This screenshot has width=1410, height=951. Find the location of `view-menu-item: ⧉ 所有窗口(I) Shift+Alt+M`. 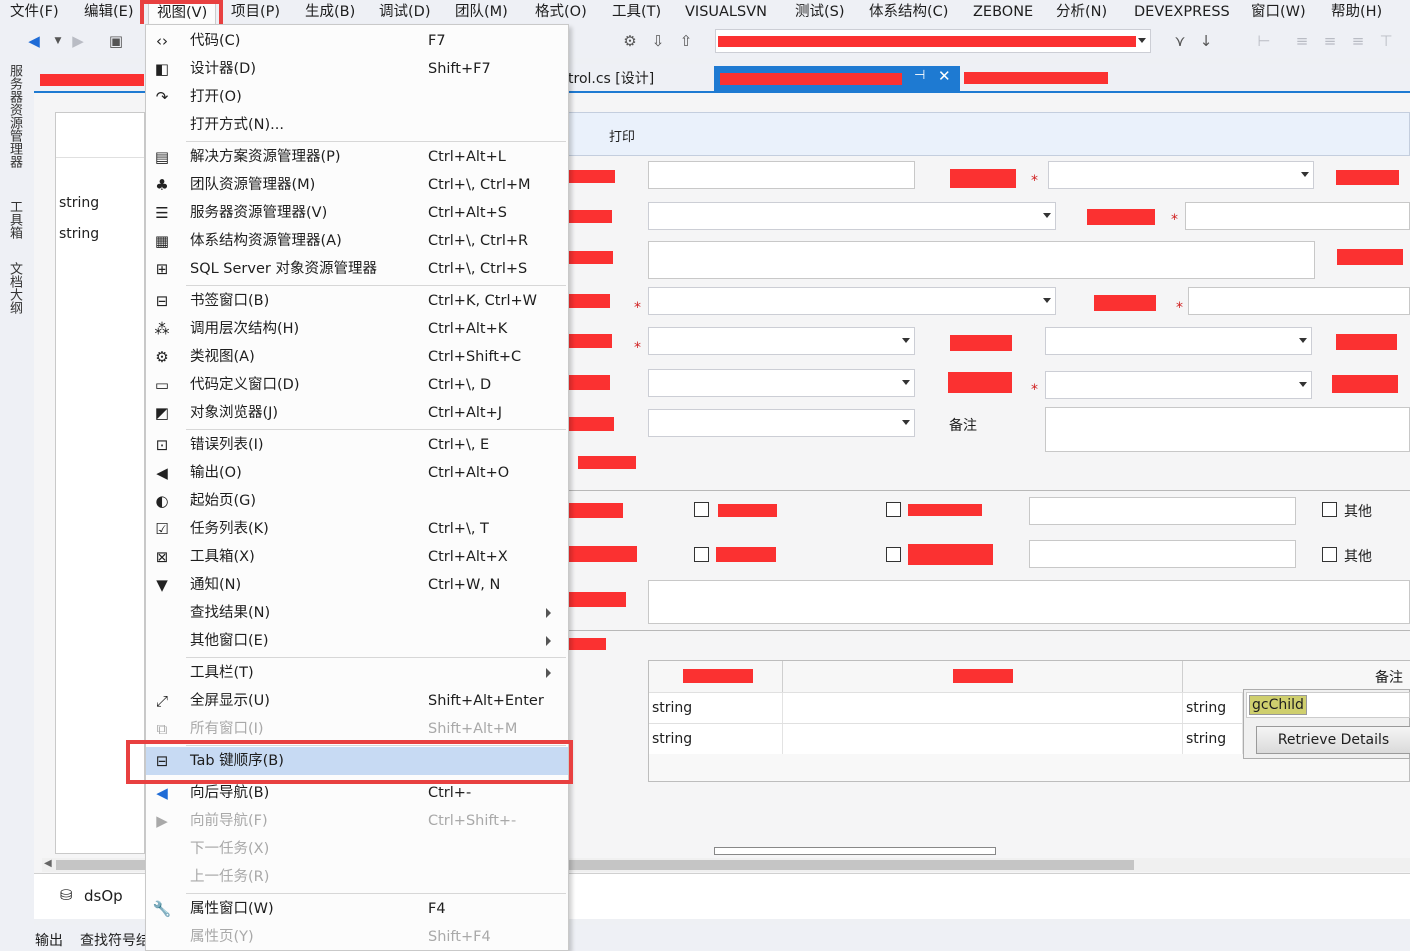

view-menu-item: ⧉ 所有窗口(I) Shift+Alt+M is located at coordinates (357, 729).